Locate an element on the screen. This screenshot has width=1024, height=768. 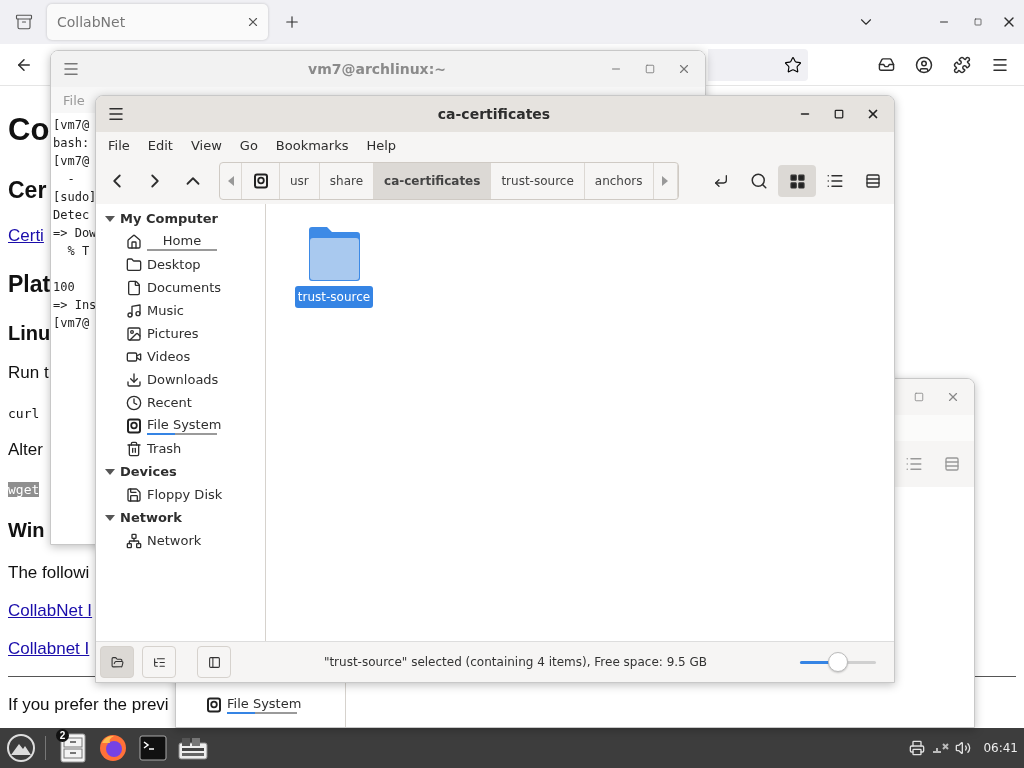
tree-icon is located at coordinates (159, 662).